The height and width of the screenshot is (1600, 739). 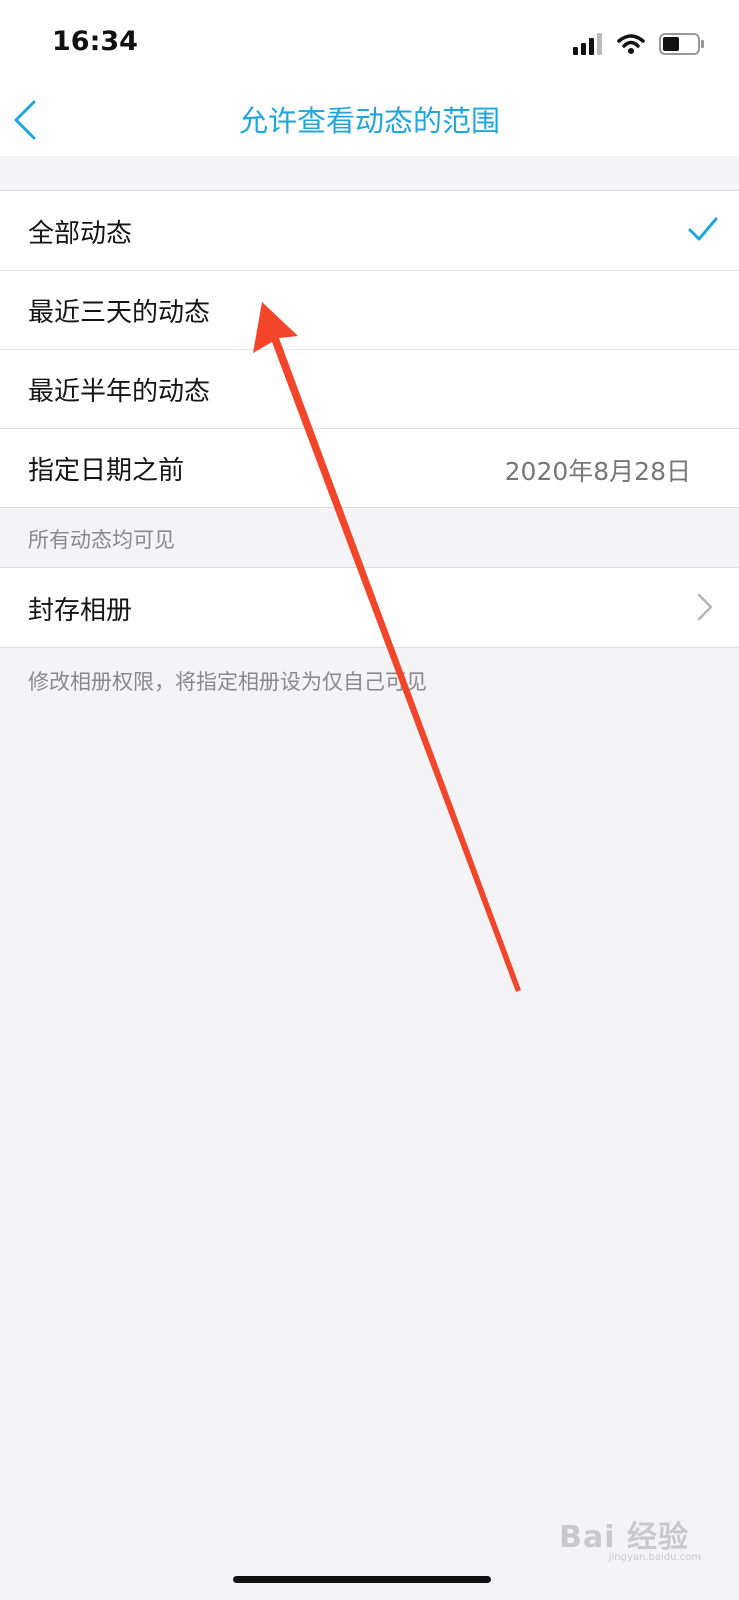 I want to click on watermark-logo: Bai 经验, so click(x=624, y=1537).